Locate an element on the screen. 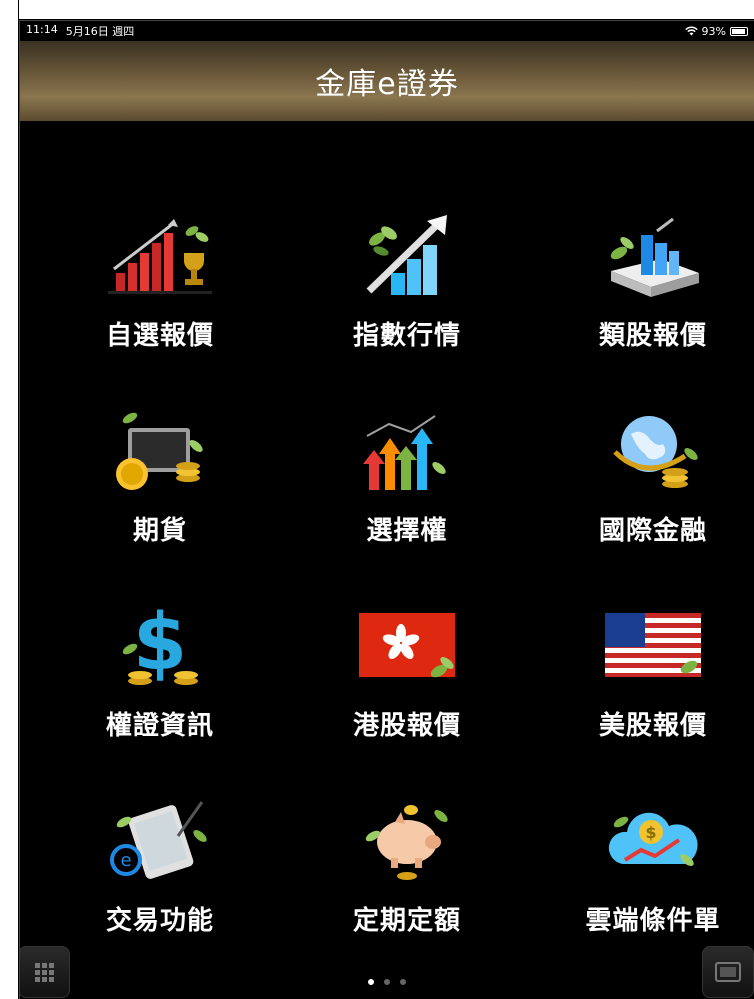  apps-grid-button is located at coordinates (45, 972).